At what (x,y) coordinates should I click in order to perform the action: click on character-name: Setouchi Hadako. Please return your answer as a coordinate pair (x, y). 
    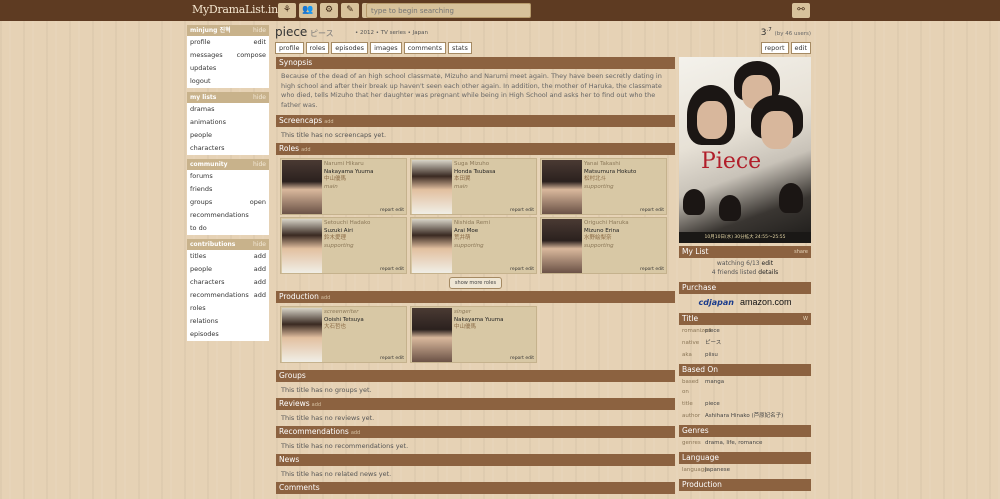
    Looking at the image, I should click on (347, 224).